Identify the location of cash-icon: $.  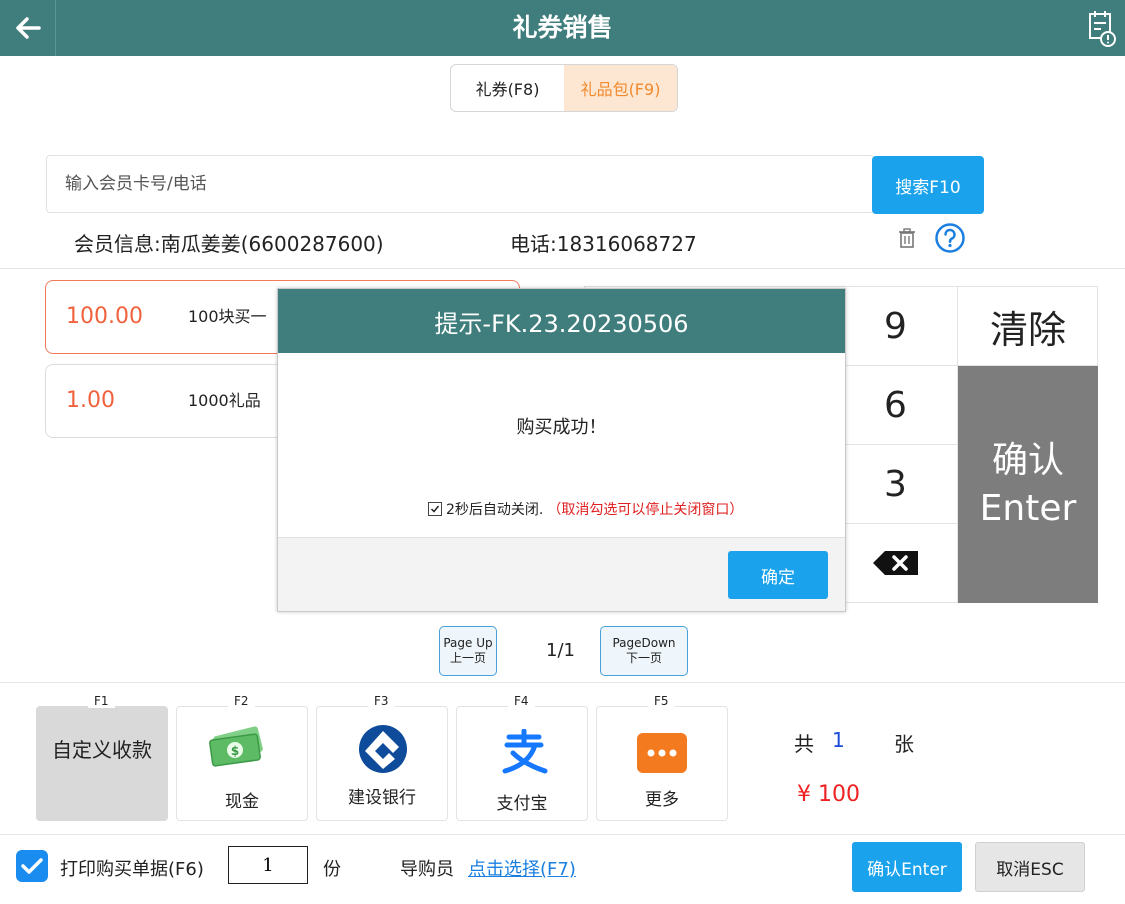
(236, 746).